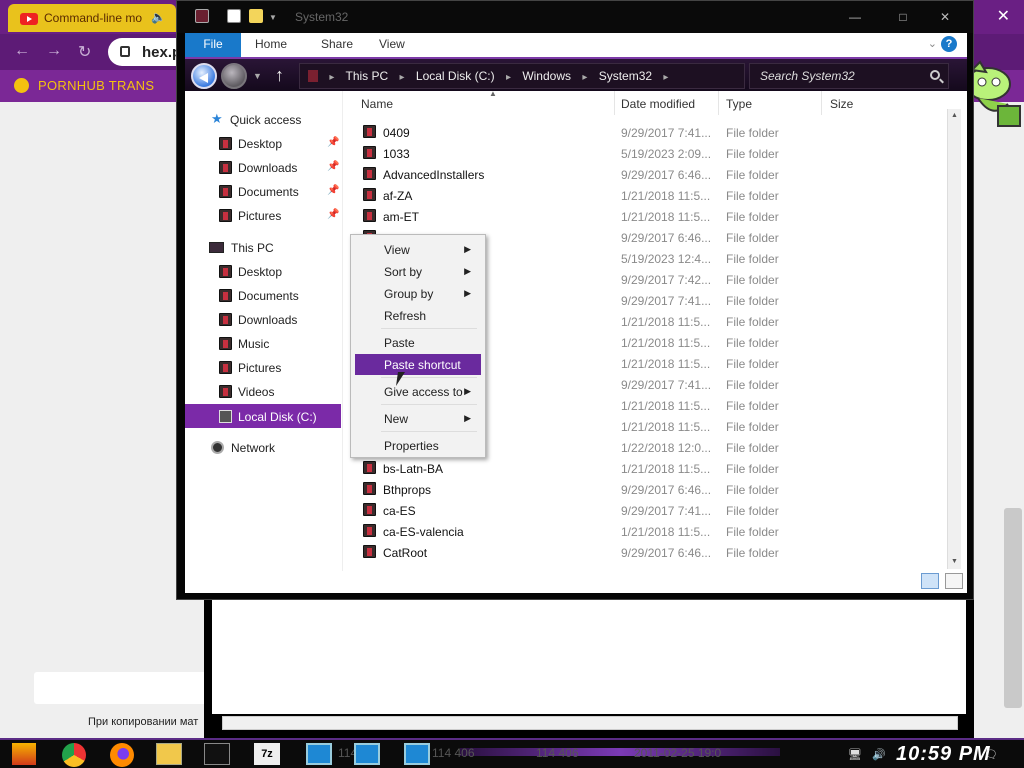 The width and height of the screenshot is (1024, 768). Describe the element at coordinates (234, 16) in the screenshot. I see `properties-icon` at that location.